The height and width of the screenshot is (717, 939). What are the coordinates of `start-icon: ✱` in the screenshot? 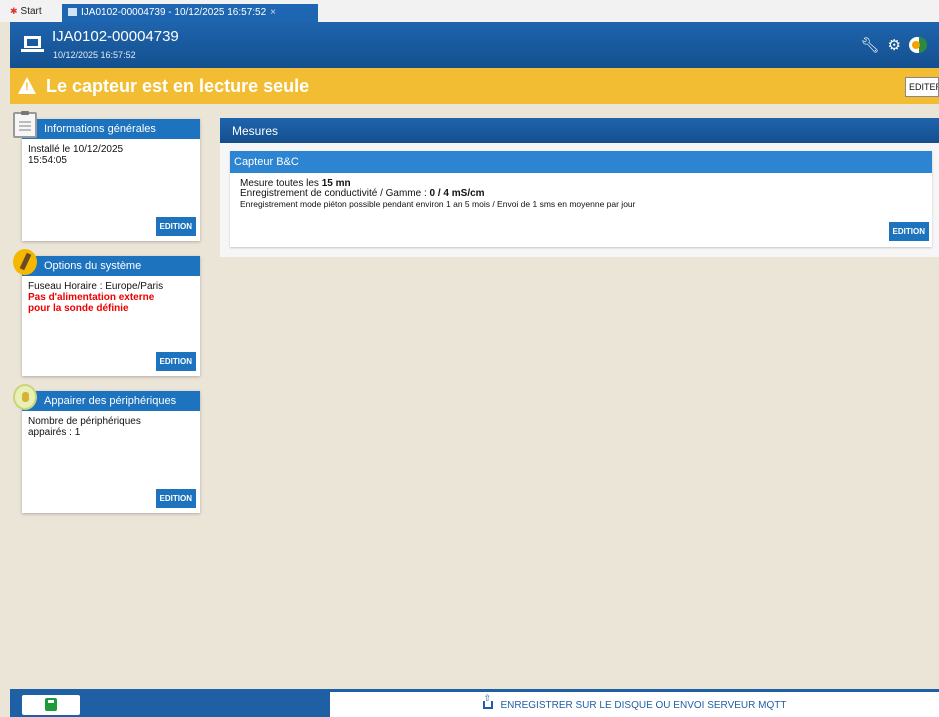 It's located at (14, 11).